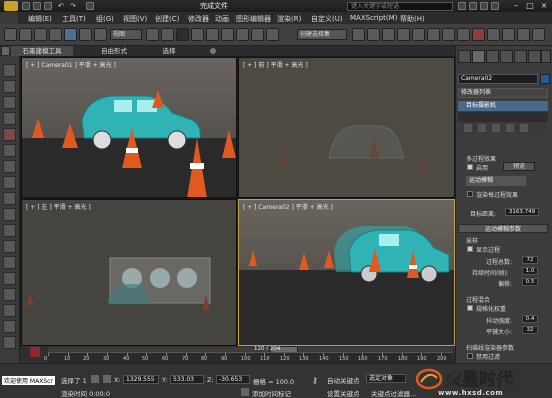 The width and height of the screenshot is (552, 398). I want to click on curve-editor-icon, so click(418, 34).